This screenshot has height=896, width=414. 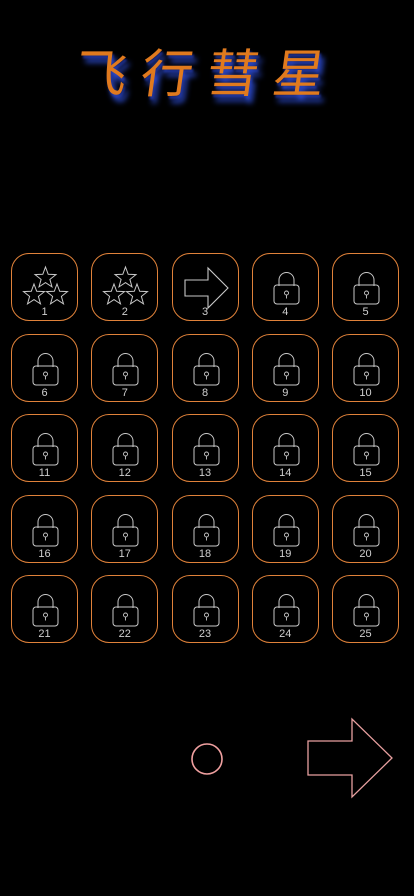 What do you see at coordinates (125, 609) in the screenshot?
I see `level-22-button: 22` at bounding box center [125, 609].